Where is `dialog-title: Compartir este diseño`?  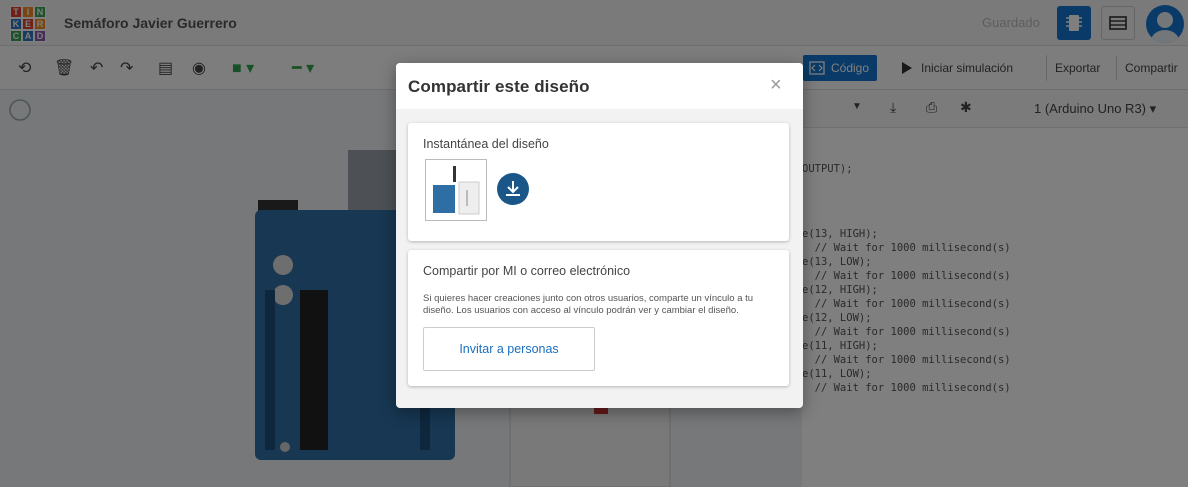 dialog-title: Compartir este diseño is located at coordinates (499, 86).